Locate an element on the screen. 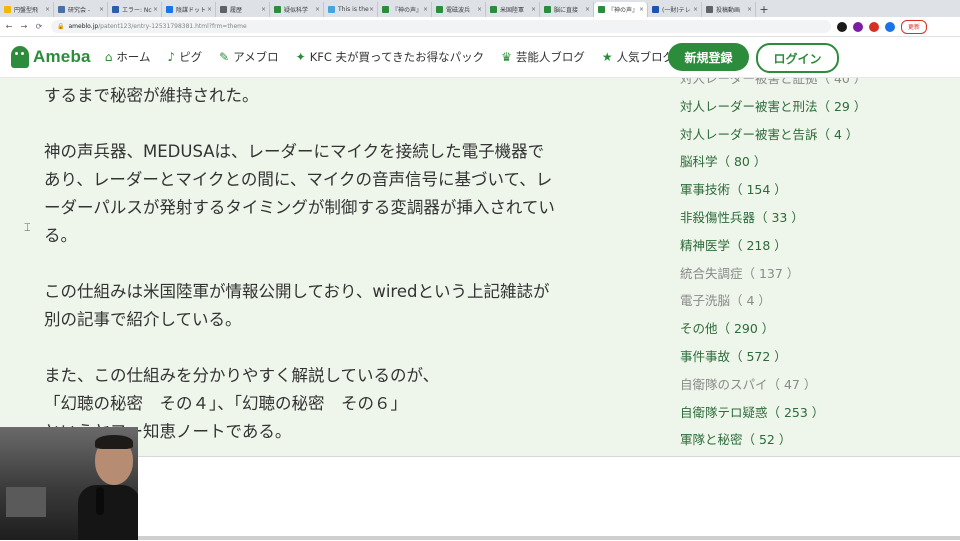 The height and width of the screenshot is (541, 960). category-link: 軍隊と秘密（ 52 ） is located at coordinates (735, 438).